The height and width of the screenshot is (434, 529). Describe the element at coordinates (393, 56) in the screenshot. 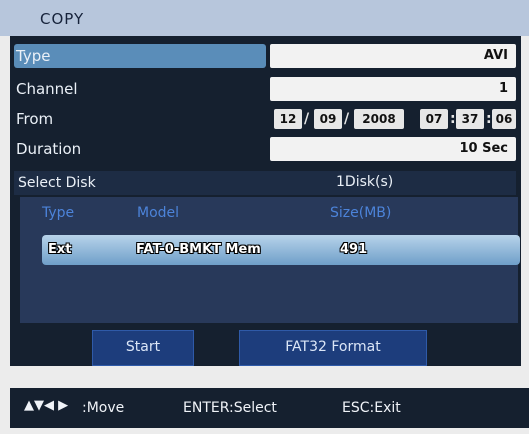

I see `type-value: AVI` at that location.